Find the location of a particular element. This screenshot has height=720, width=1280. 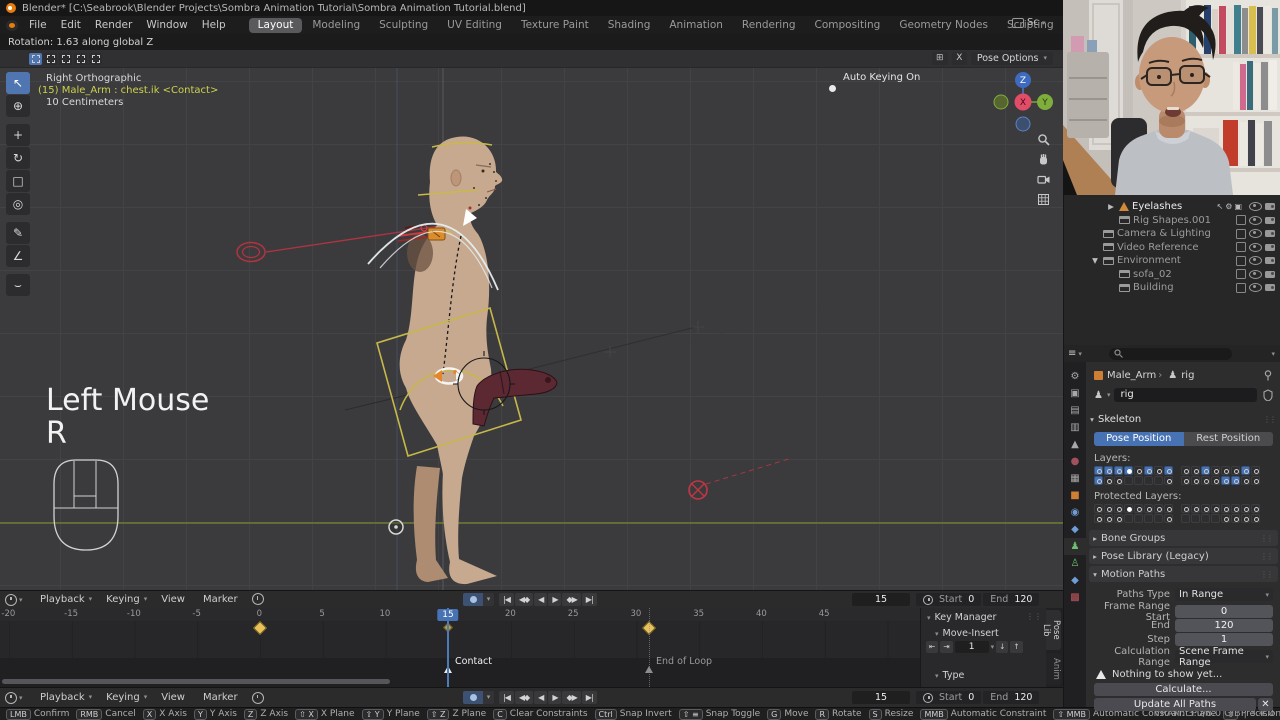

properties-tab-bone: ♙ is located at coordinates (1075, 563).